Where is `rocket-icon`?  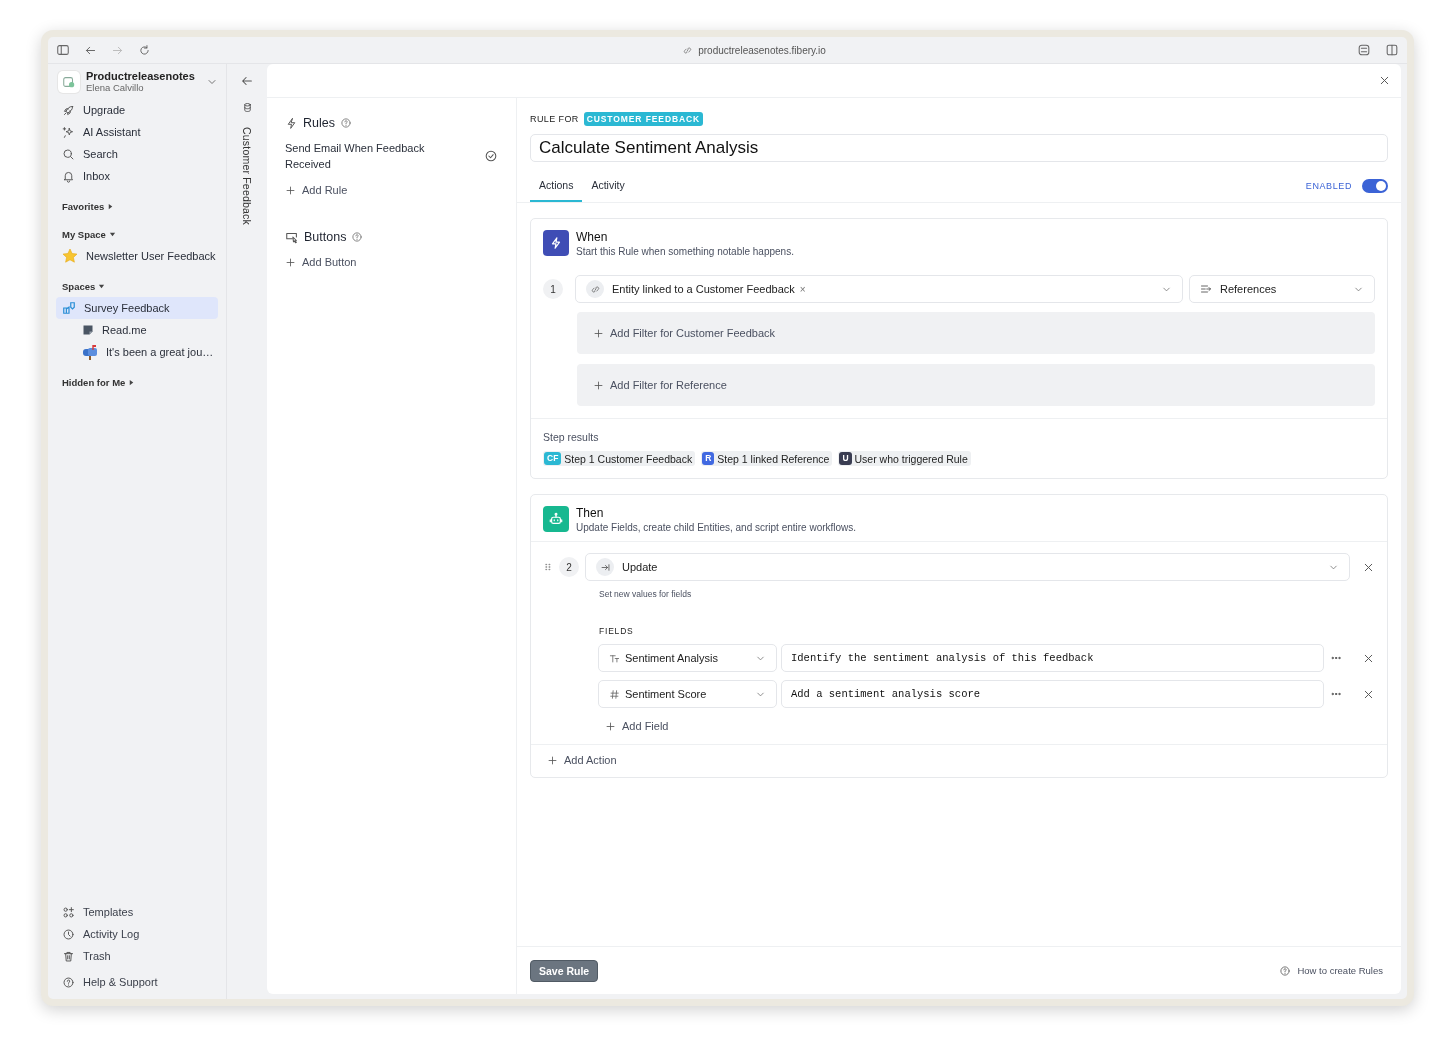
rocket-icon is located at coordinates (68, 110).